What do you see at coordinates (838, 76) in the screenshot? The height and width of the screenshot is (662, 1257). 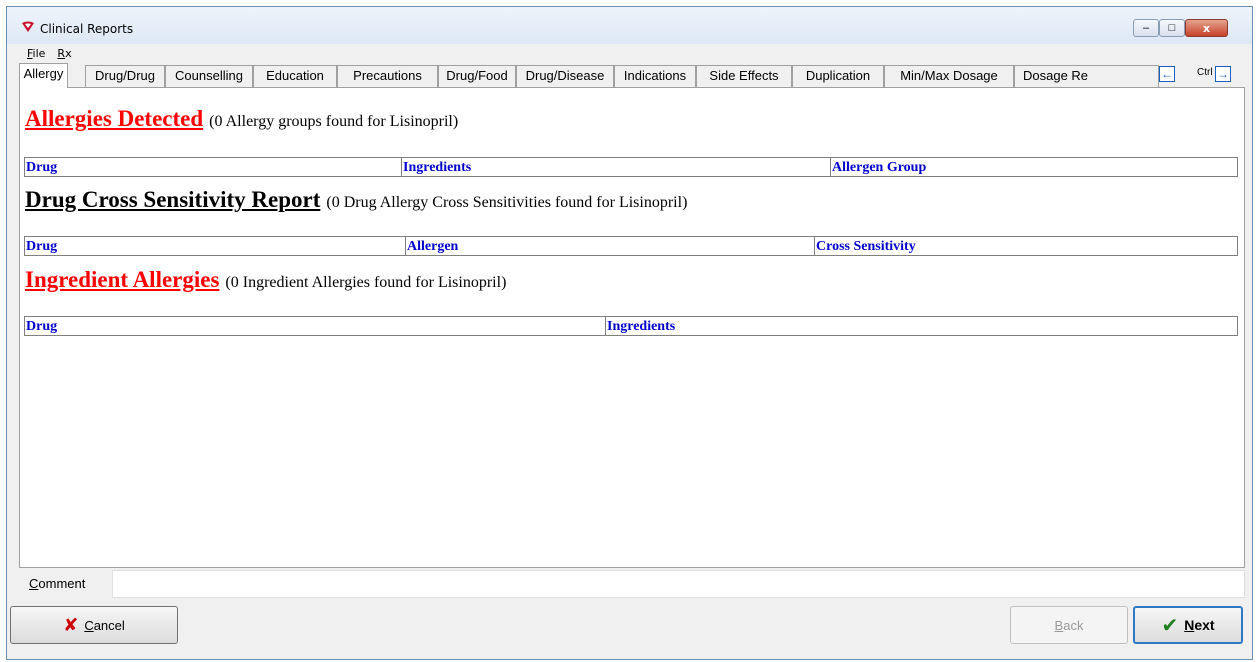 I see `tab-duplication: Duplication` at bounding box center [838, 76].